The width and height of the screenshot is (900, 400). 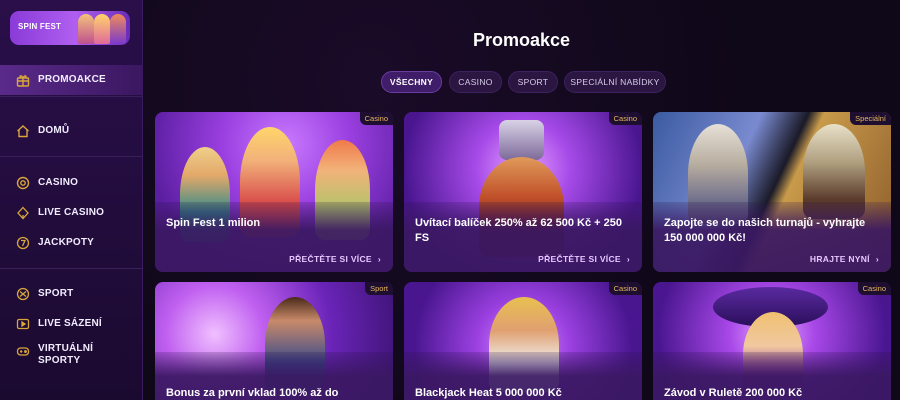 I want to click on brand-name: SPIN FEST, so click(x=40, y=26).